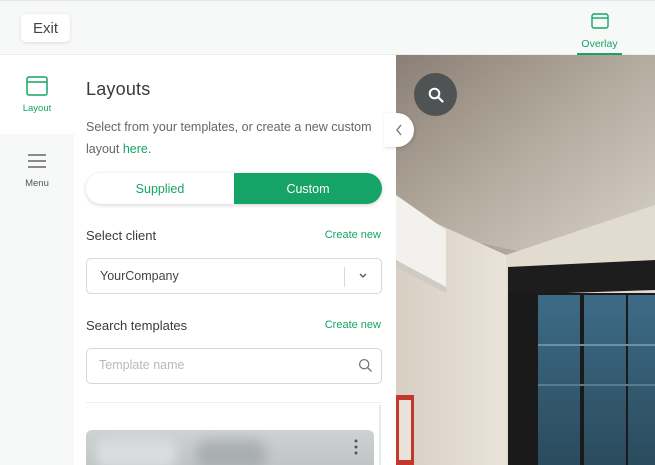 This screenshot has height=465, width=655. I want to click on rail-item-menu: Menu, so click(37, 178).